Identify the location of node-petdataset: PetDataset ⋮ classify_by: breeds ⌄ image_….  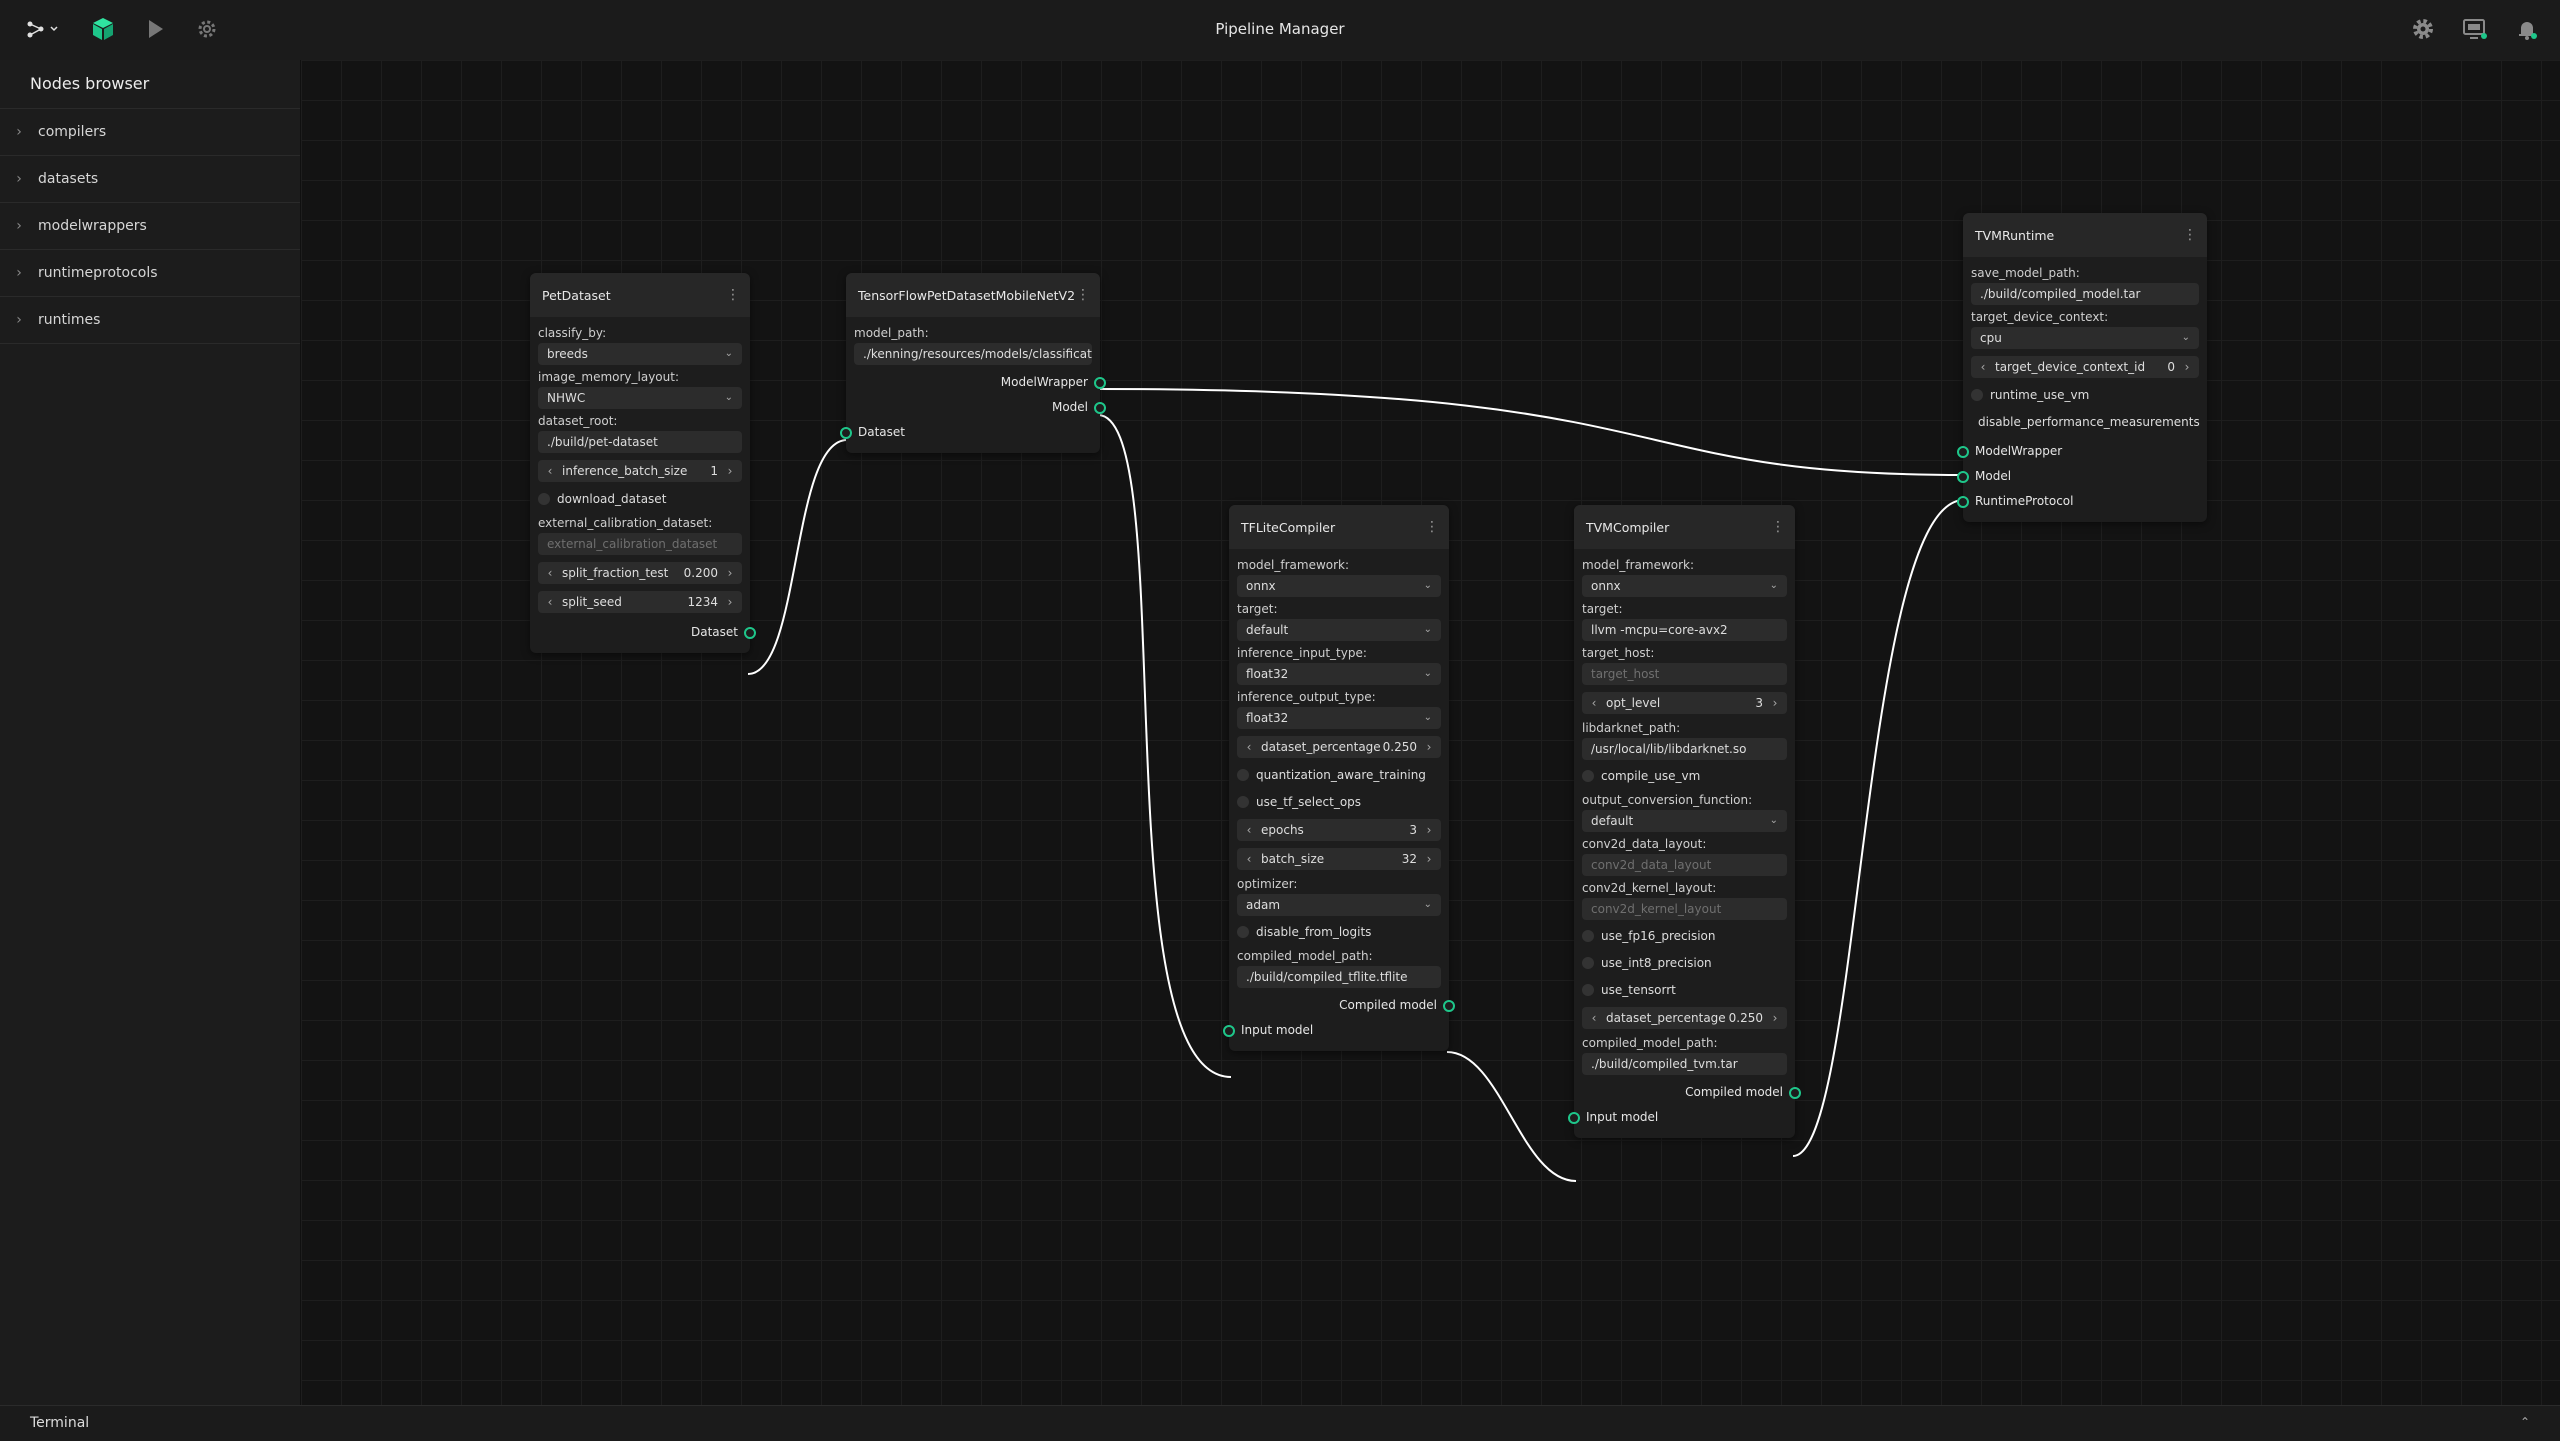
(643, 463).